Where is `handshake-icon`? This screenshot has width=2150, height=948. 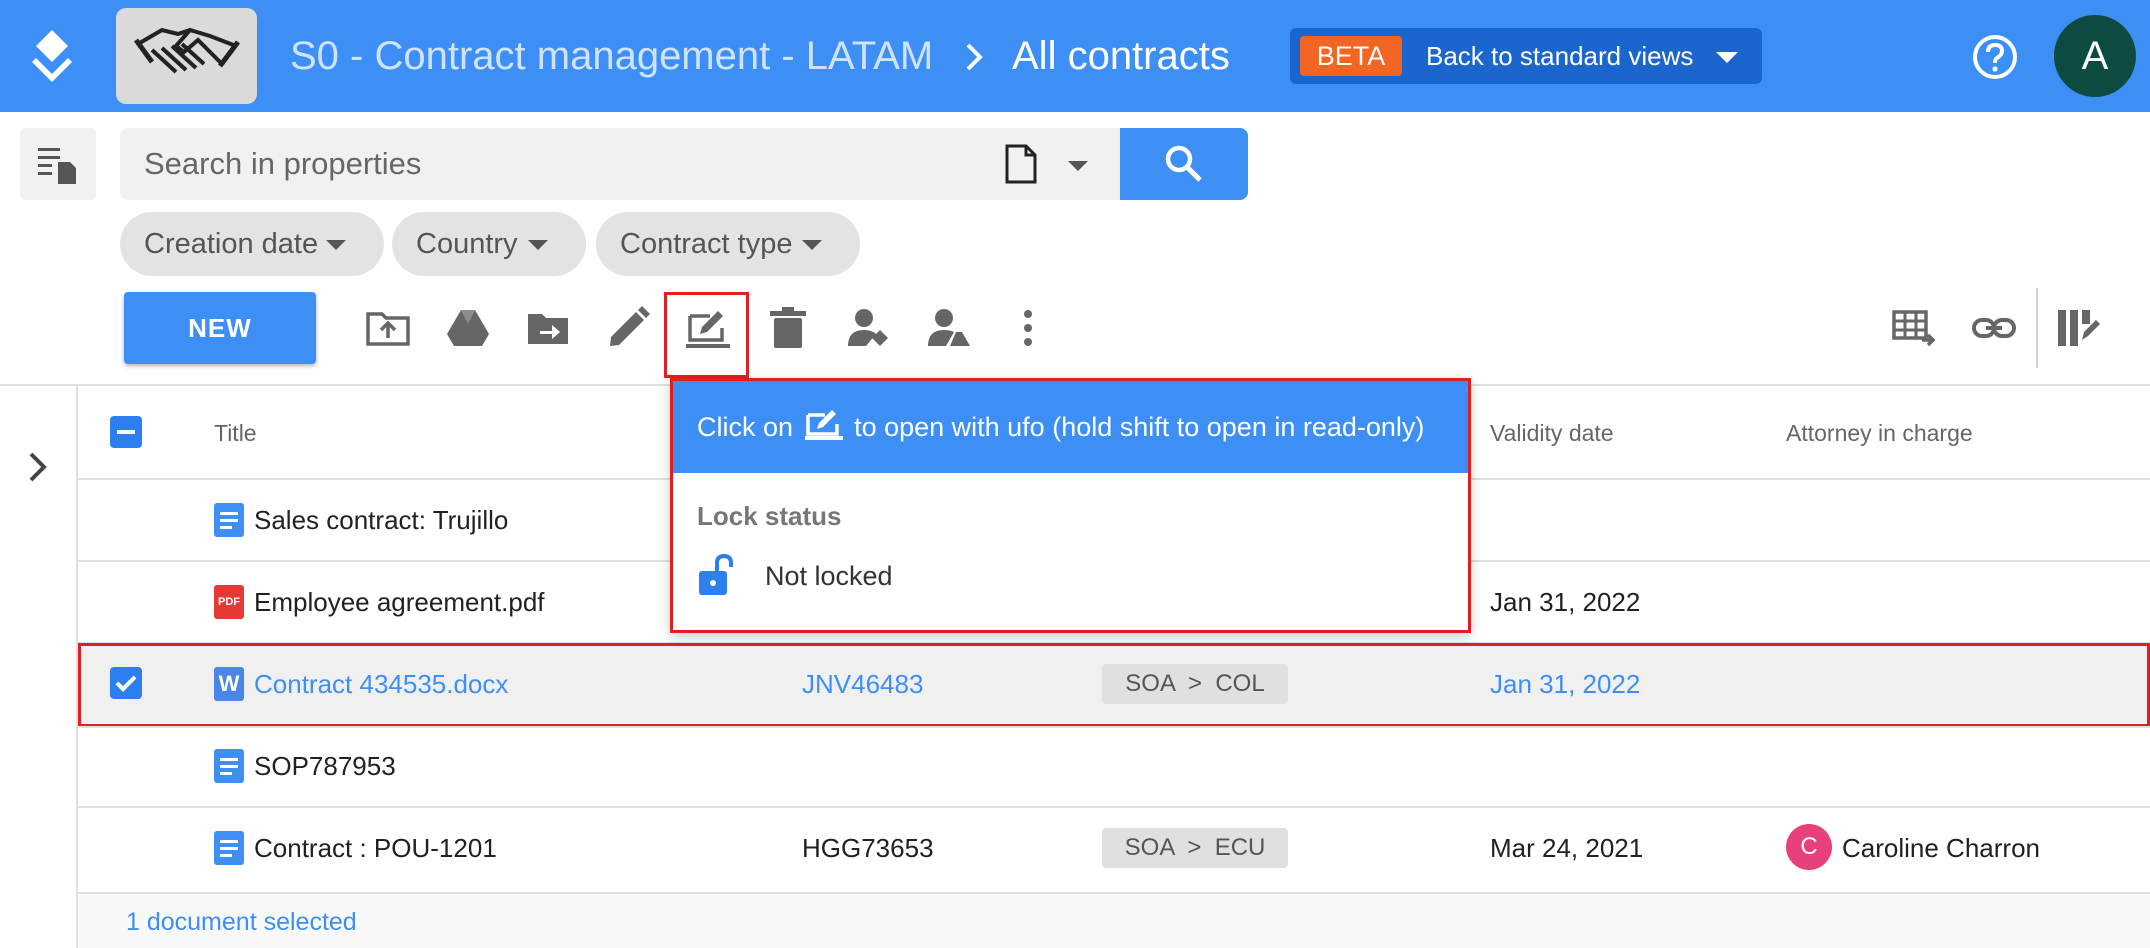 handshake-icon is located at coordinates (186, 50).